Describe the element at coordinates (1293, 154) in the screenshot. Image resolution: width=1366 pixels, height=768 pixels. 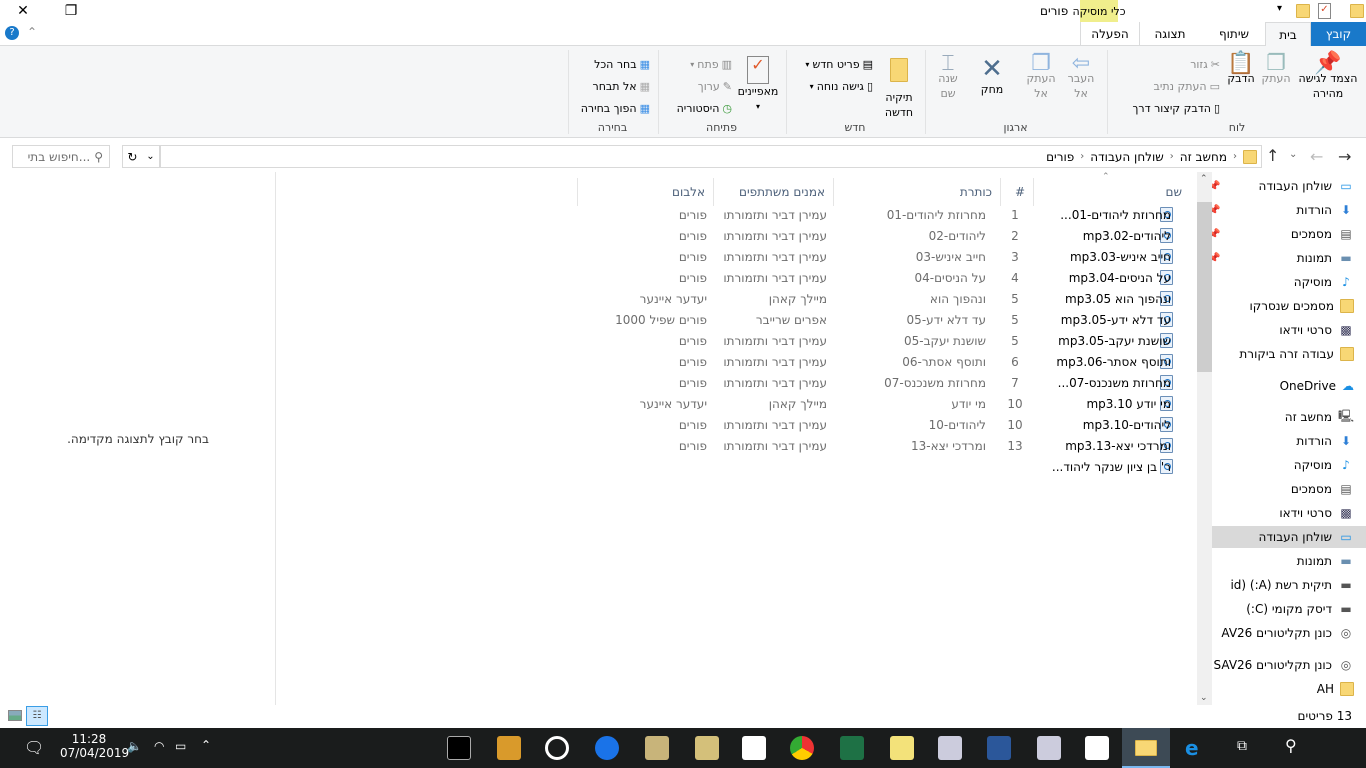
I see `recent-locations-icon: ⌄` at that location.